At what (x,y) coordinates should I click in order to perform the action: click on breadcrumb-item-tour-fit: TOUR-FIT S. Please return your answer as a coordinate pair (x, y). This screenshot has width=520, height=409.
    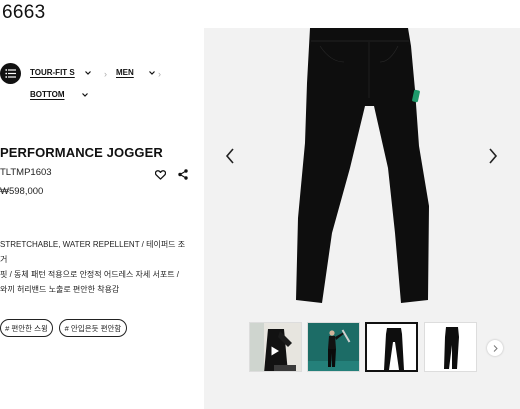
    Looking at the image, I should click on (60, 72).